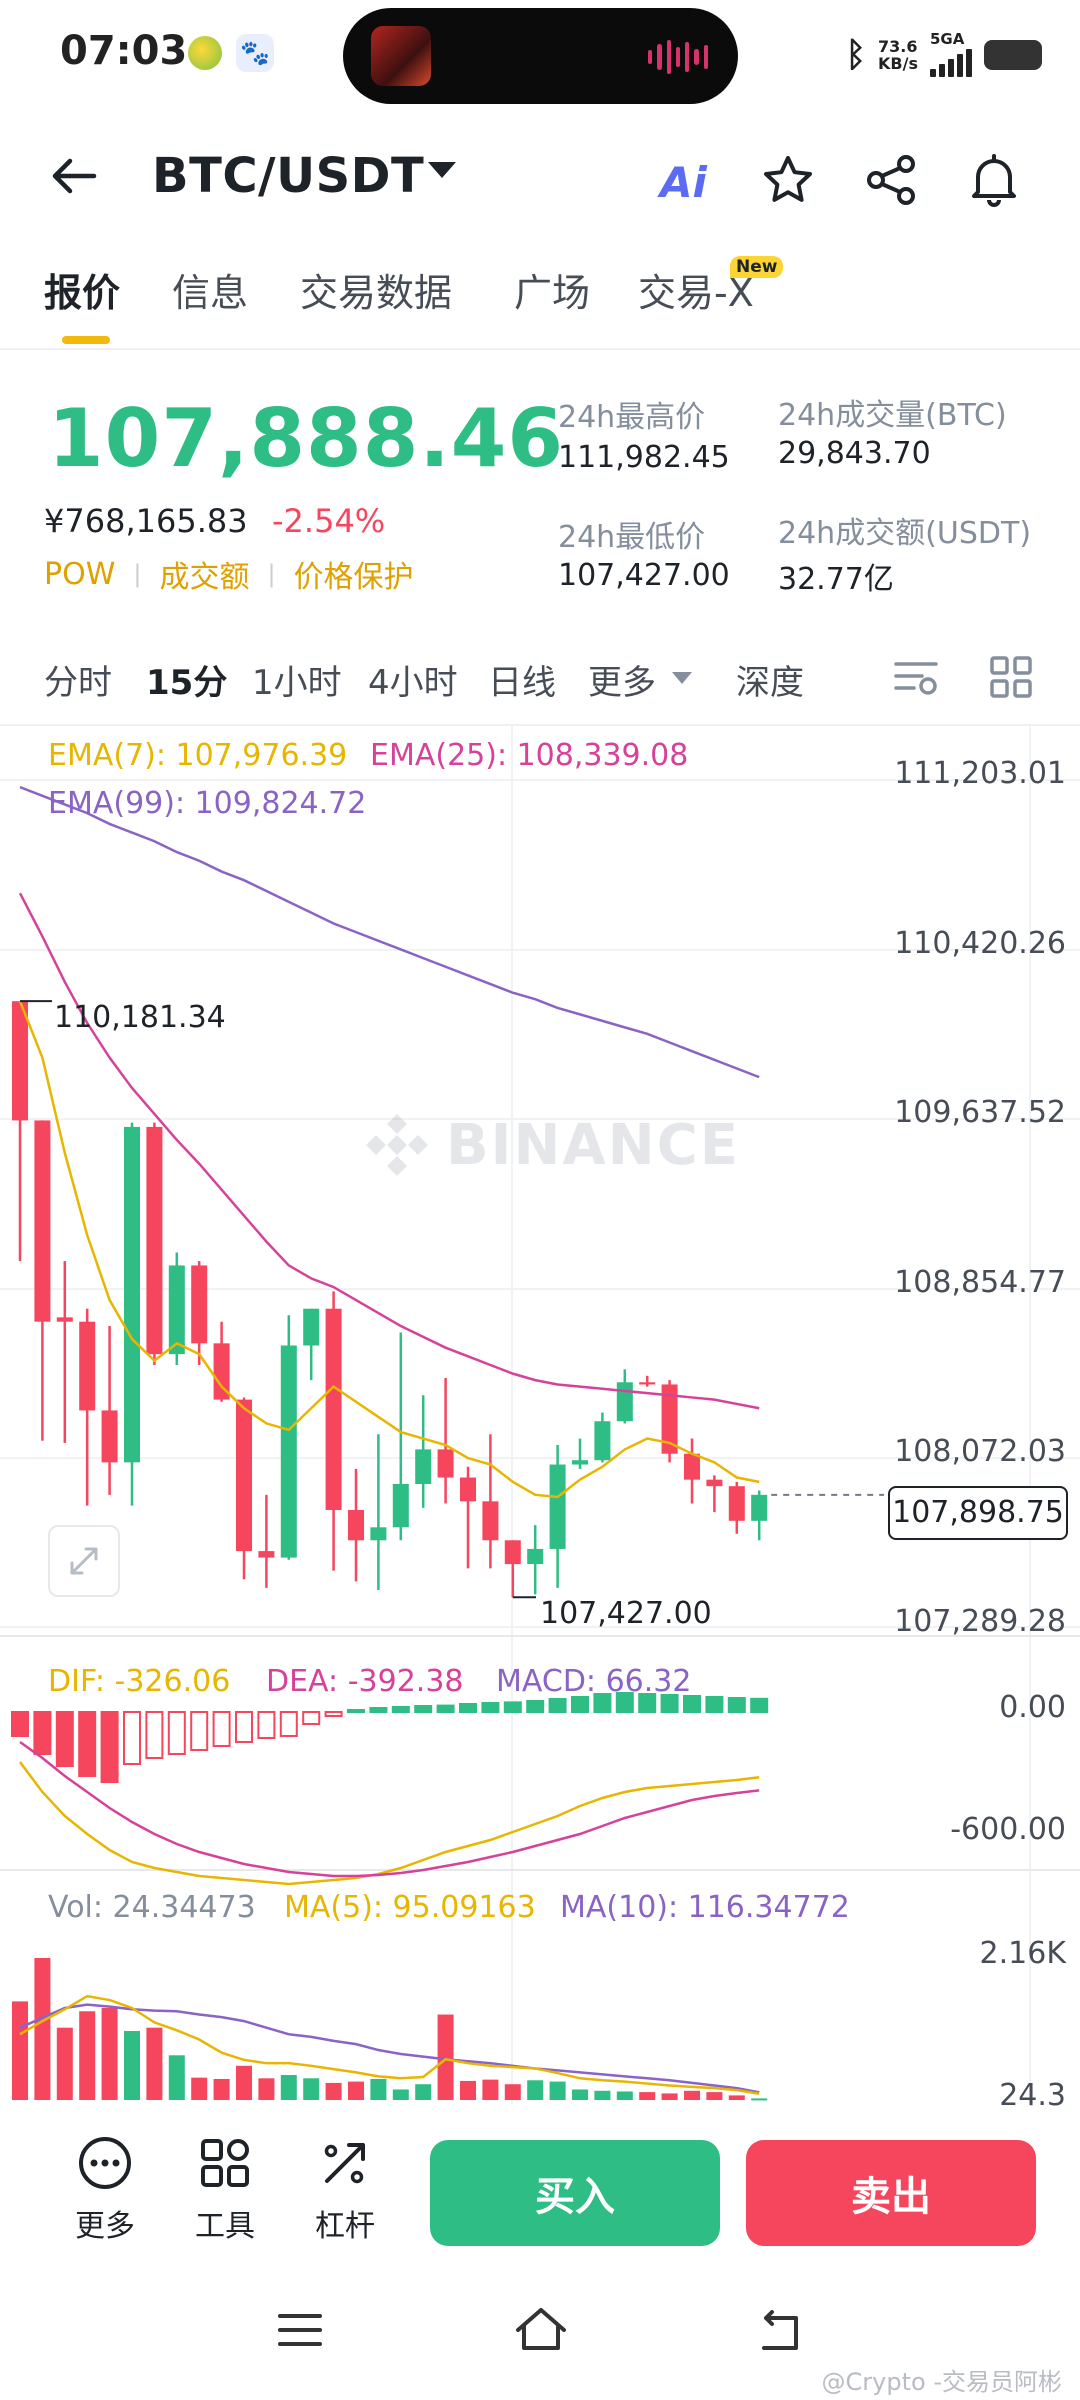 Image resolution: width=1080 pixels, height=2400 pixels. What do you see at coordinates (552, 289) in the screenshot?
I see `tab-square: 广场` at bounding box center [552, 289].